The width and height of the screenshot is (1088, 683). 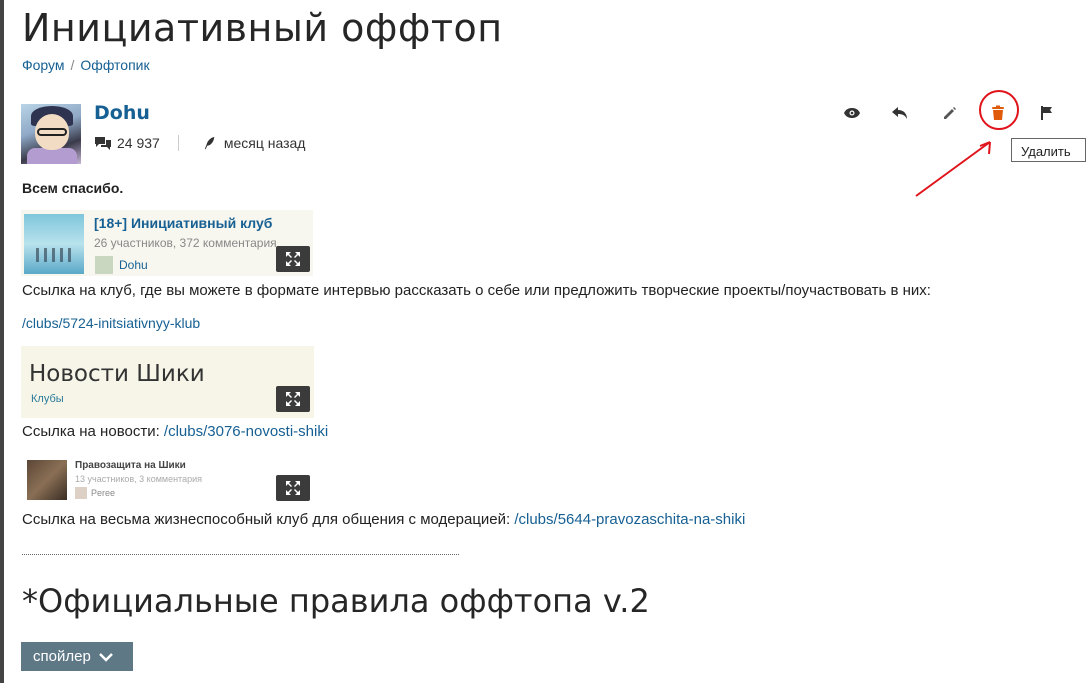 What do you see at coordinates (105, 657) in the screenshot?
I see `chevron-down-icon` at bounding box center [105, 657].